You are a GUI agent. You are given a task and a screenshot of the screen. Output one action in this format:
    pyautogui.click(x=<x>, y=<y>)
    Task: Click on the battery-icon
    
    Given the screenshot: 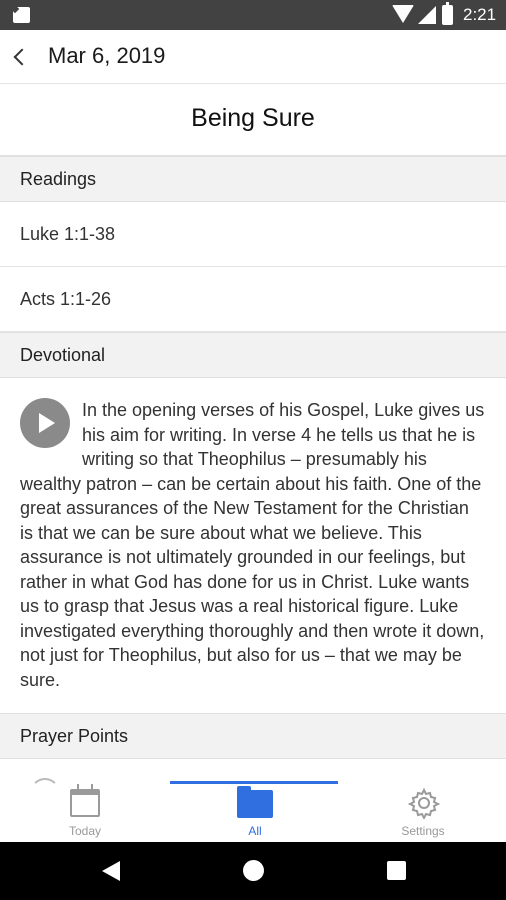 What is the action you would take?
    pyautogui.click(x=447, y=13)
    